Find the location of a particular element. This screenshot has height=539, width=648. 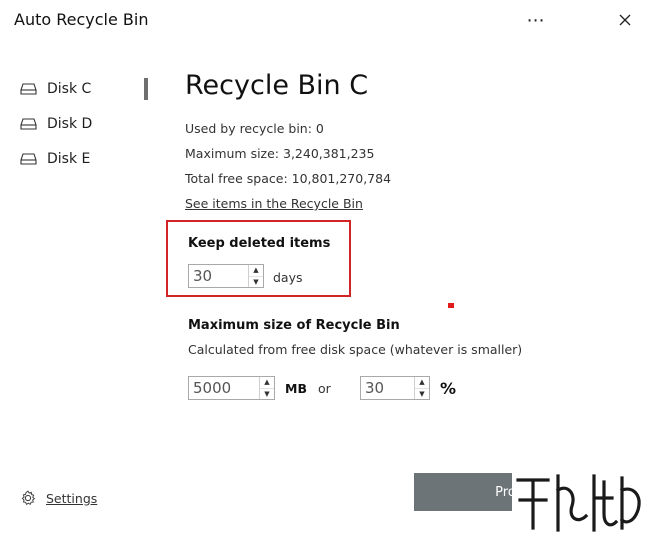

keep-title: Keep deleted items is located at coordinates (259, 243).